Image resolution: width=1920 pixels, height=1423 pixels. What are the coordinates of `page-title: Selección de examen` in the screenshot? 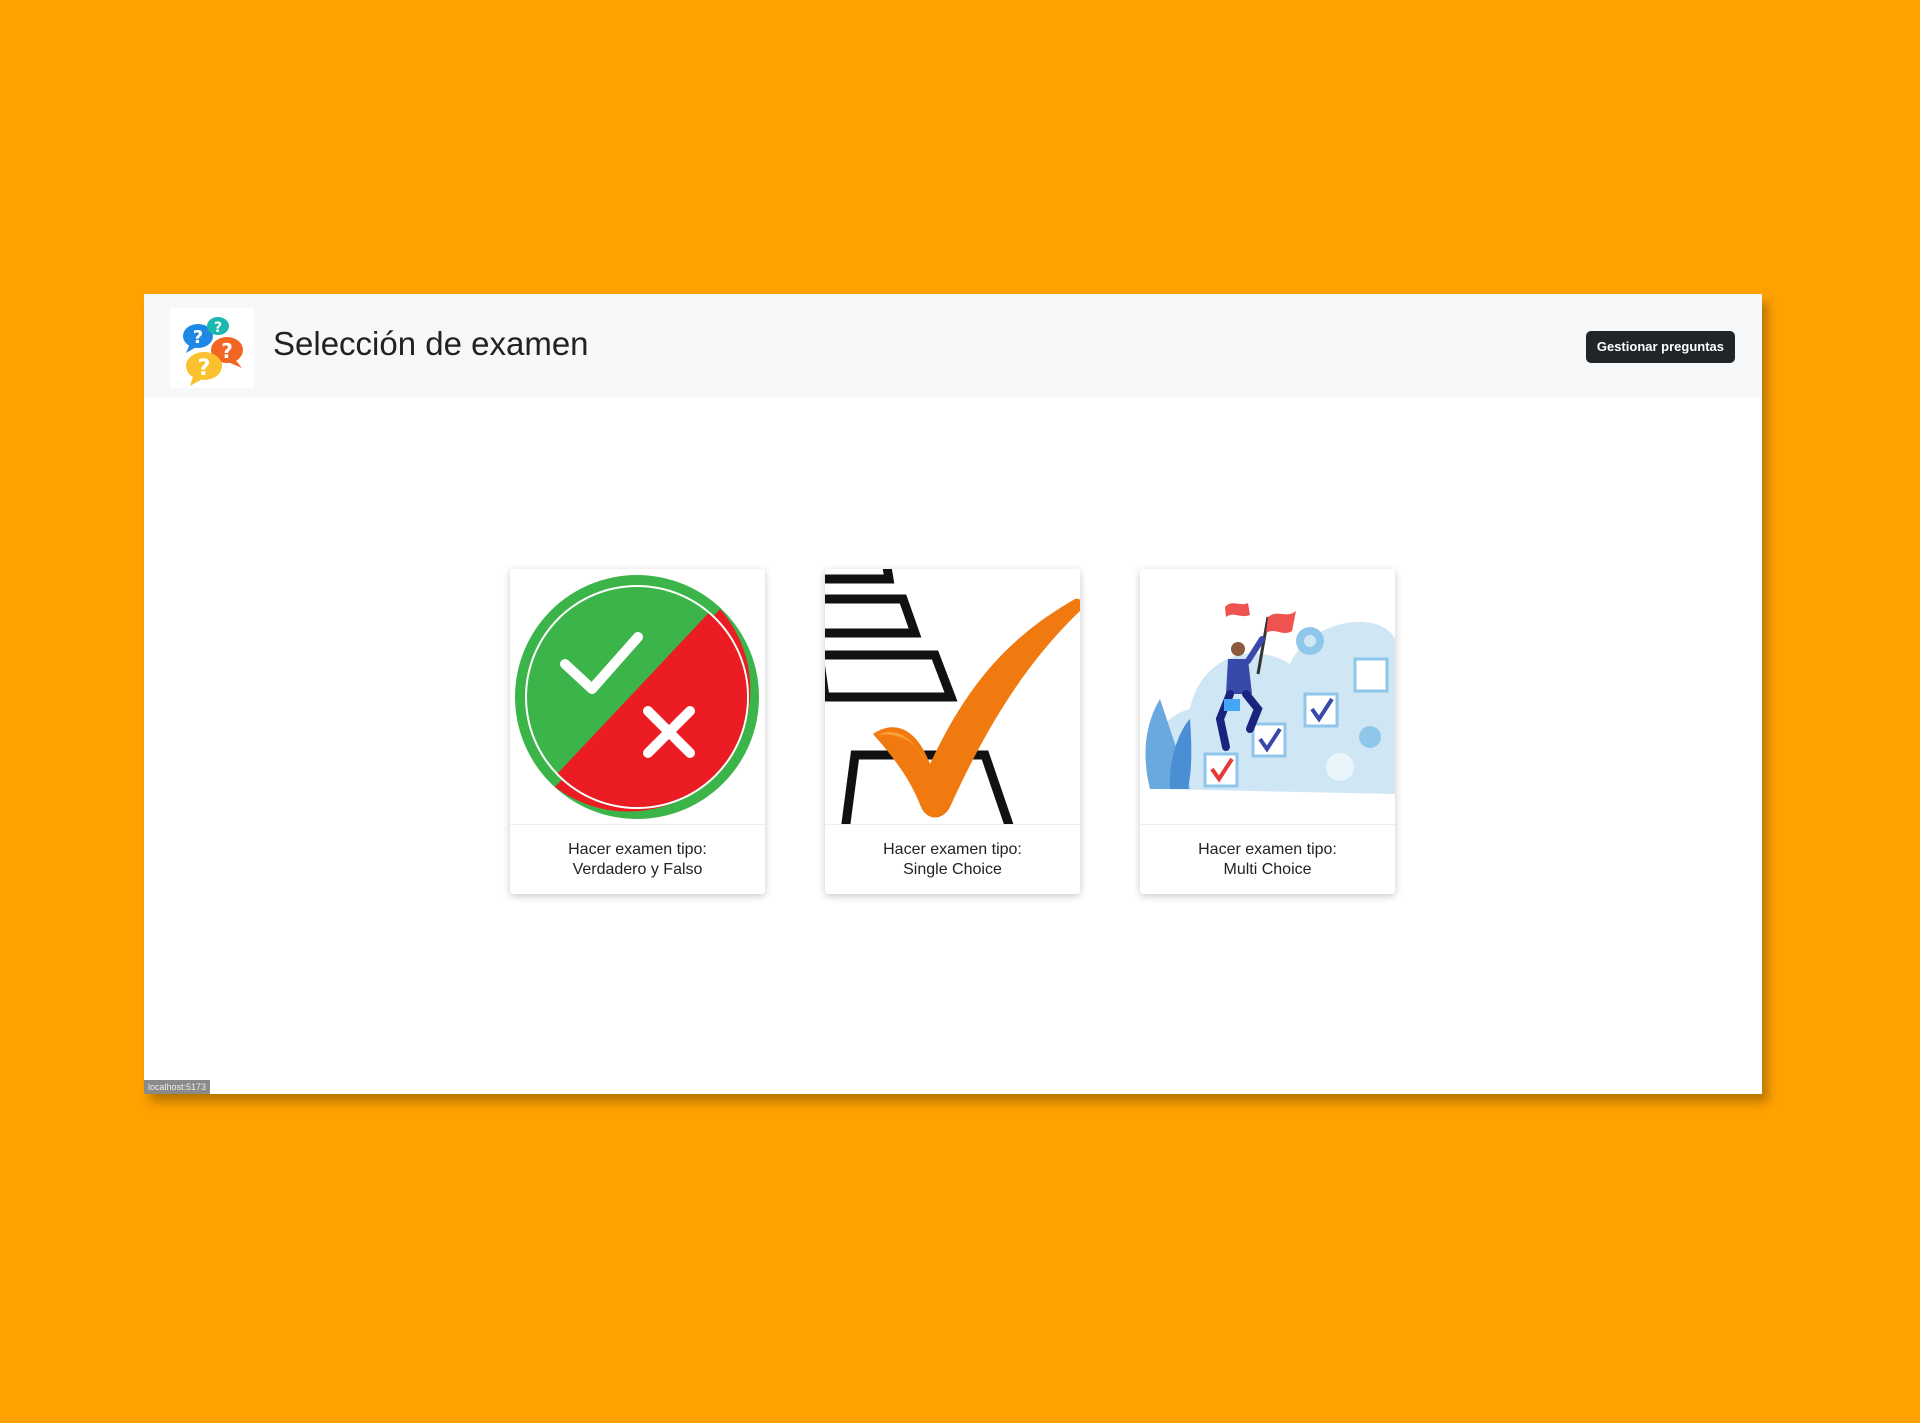 It's located at (431, 343).